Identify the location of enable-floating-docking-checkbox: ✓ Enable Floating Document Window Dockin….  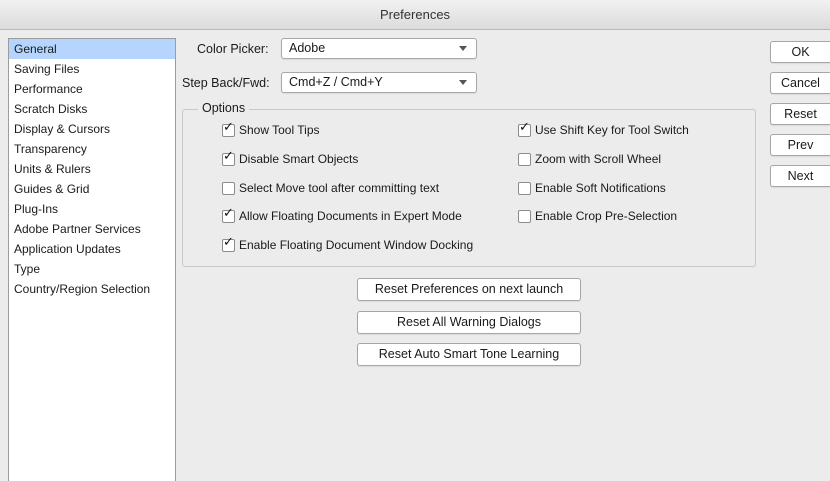
(348, 243).